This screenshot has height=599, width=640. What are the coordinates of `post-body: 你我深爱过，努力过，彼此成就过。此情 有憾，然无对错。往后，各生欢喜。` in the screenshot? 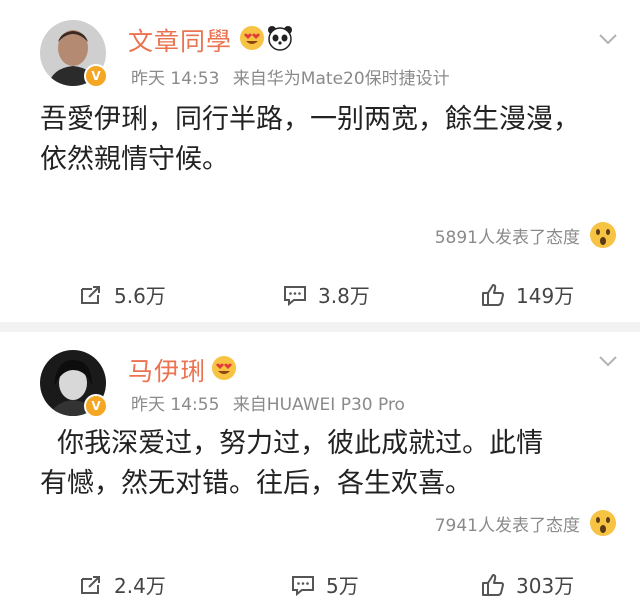 It's located at (291, 464).